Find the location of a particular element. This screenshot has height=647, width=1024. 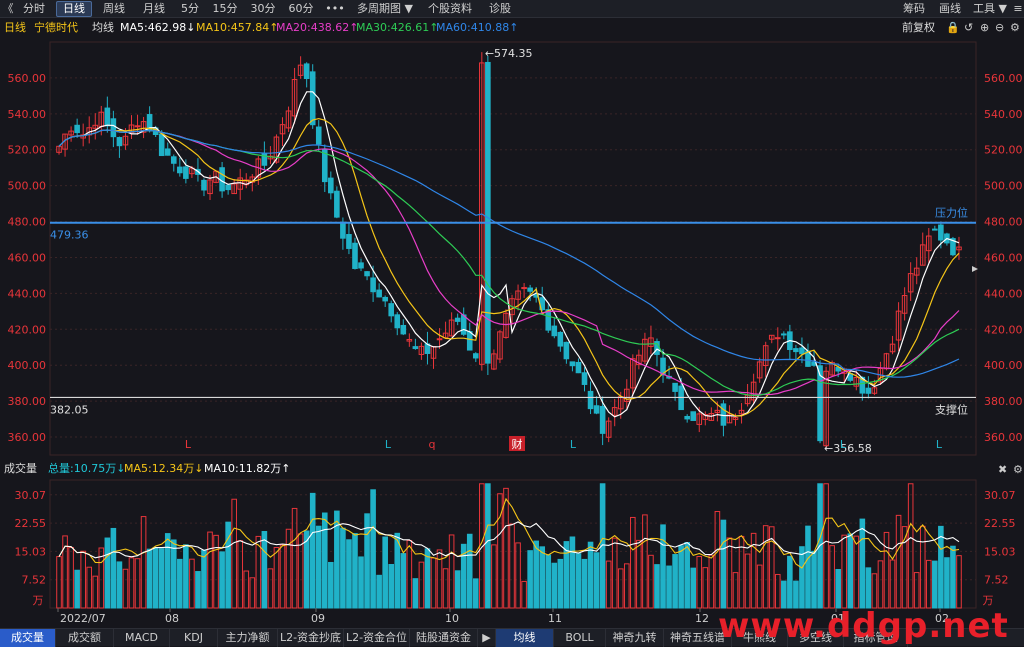

fq-label: 前复权 is located at coordinates (918, 28).